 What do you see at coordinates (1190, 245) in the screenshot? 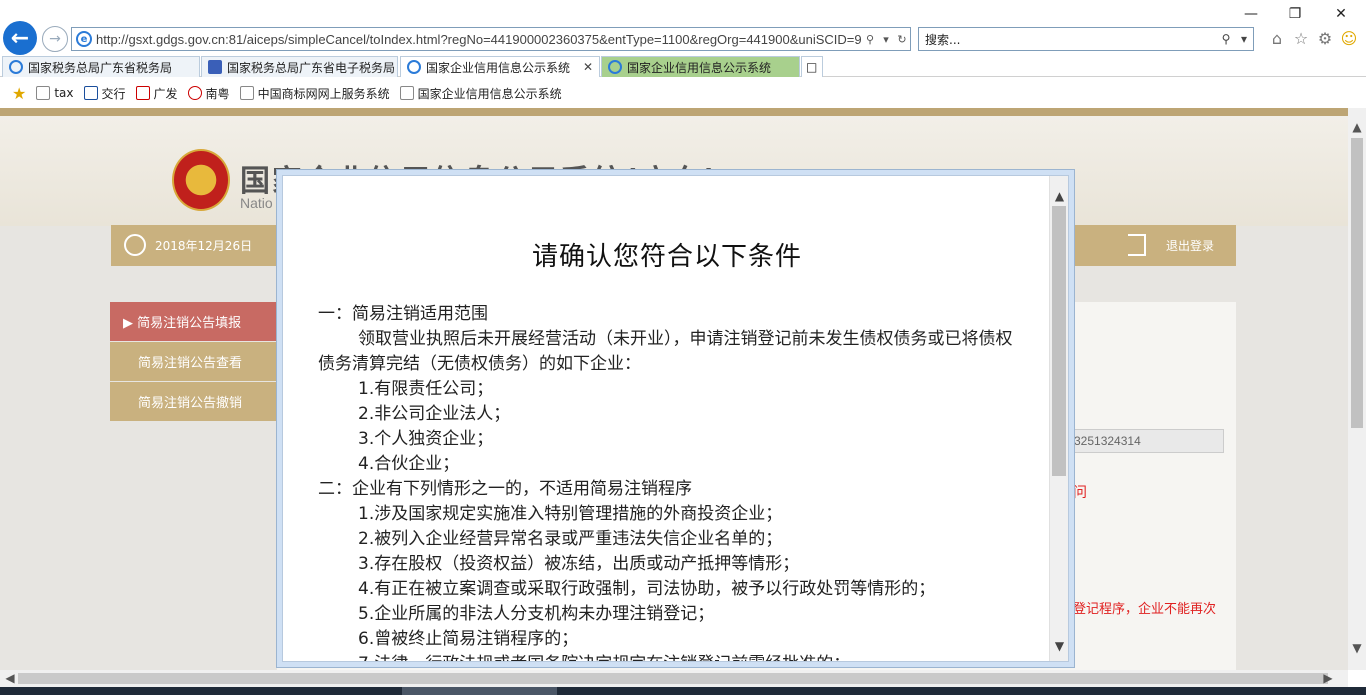
I see `logout-link: 退出登录` at bounding box center [1190, 245].